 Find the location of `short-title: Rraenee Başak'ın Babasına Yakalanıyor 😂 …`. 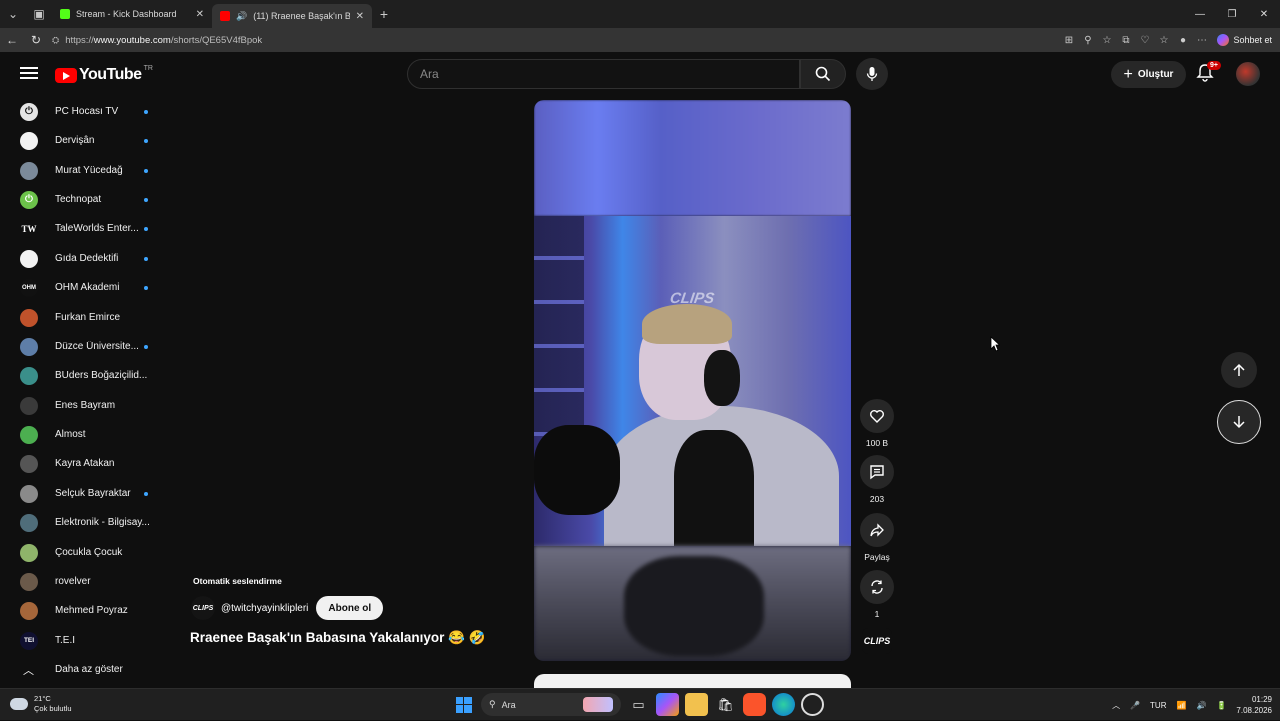

short-title: Rraenee Başak'ın Babasına Yakalanıyor 😂 … is located at coordinates (337, 638).